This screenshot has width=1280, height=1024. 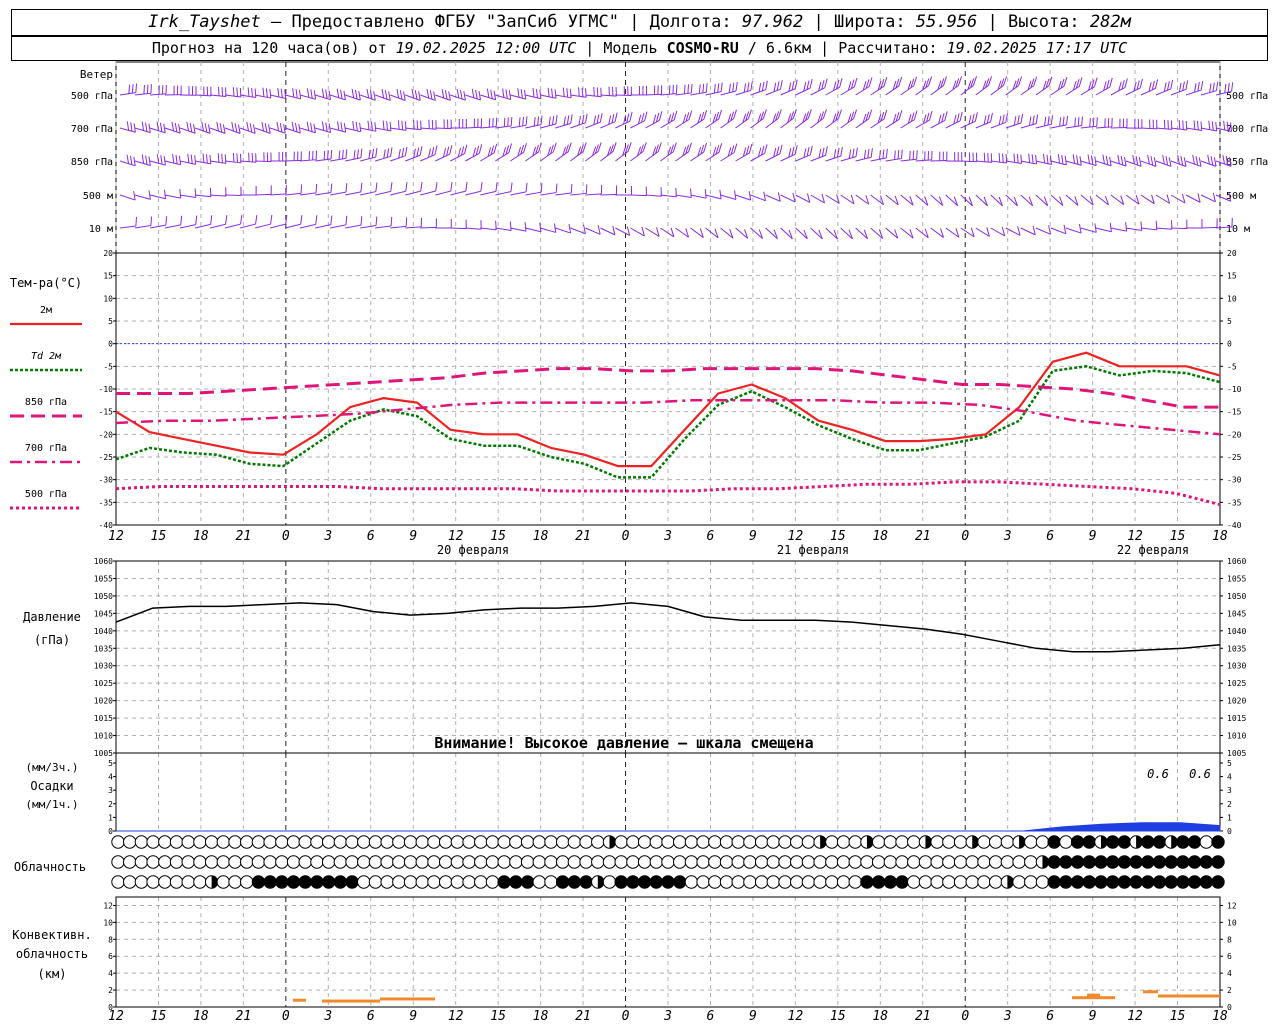 I want to click on pressure-panel-ytick-label: 1030, so click(x=1236, y=666).